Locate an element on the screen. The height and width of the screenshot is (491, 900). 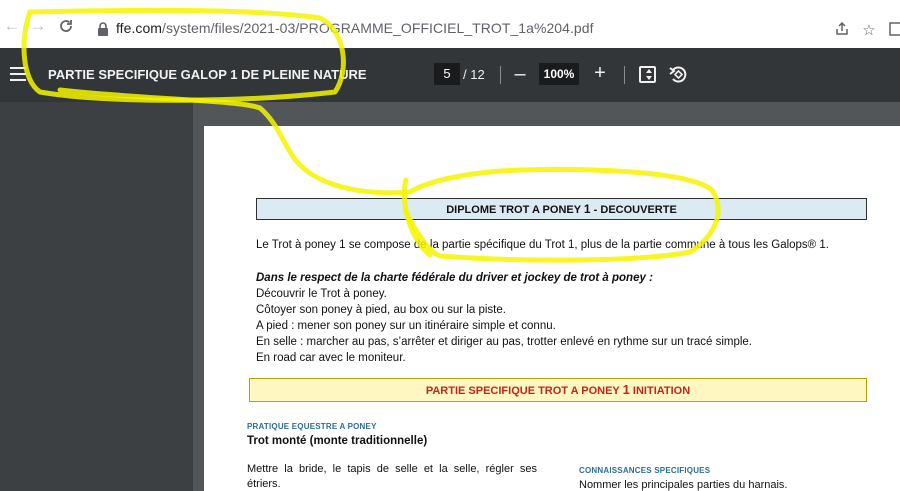
section-title-prefix: Partie specifique trot a poney is located at coordinates (524, 391).